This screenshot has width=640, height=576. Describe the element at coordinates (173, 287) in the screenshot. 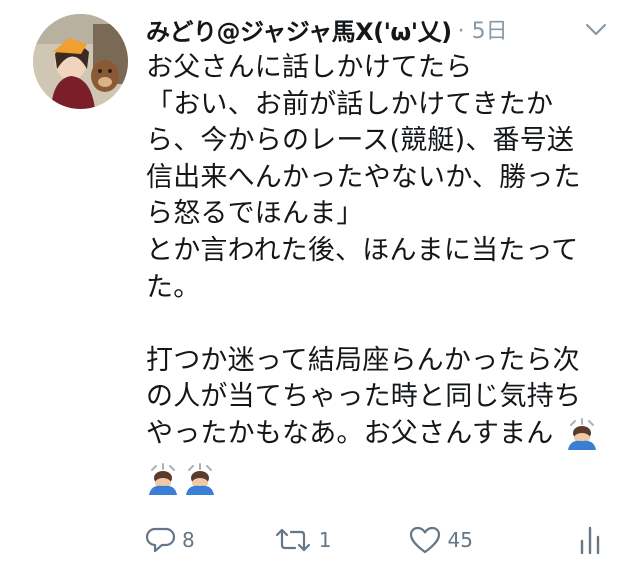

I see `tweet-line: た。` at that location.